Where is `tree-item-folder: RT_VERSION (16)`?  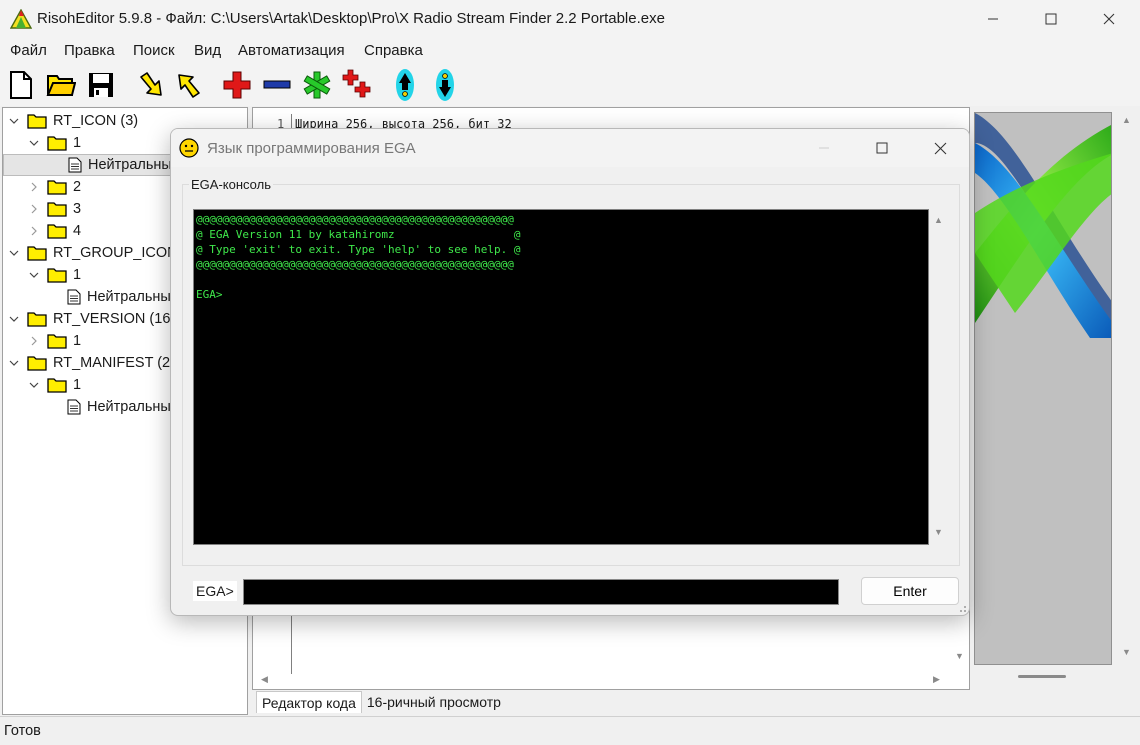 tree-item-folder: RT_VERSION (16) is located at coordinates (91, 319).